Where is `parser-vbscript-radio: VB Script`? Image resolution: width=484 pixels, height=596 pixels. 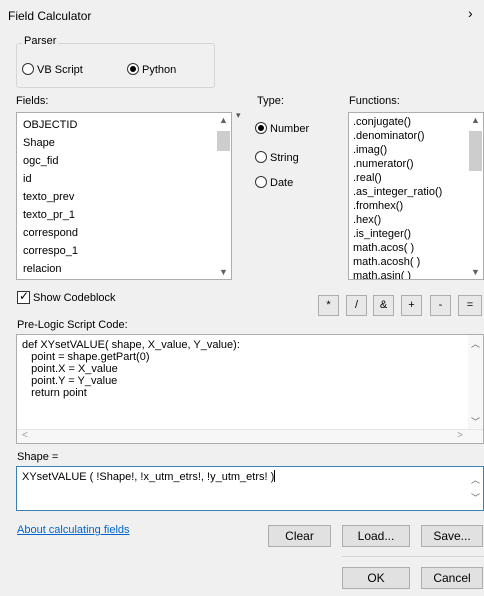 parser-vbscript-radio: VB Script is located at coordinates (52, 69).